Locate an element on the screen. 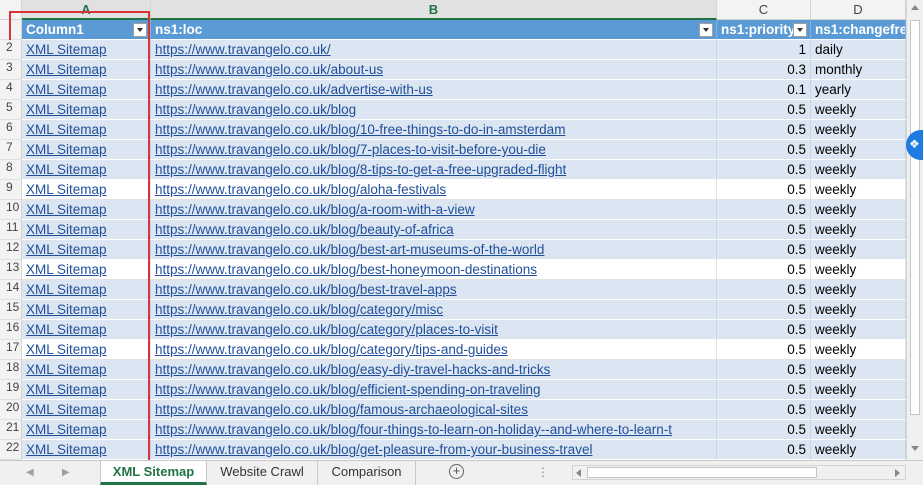 The height and width of the screenshot is (485, 923). scroll-down-icon is located at coordinates (915, 448).